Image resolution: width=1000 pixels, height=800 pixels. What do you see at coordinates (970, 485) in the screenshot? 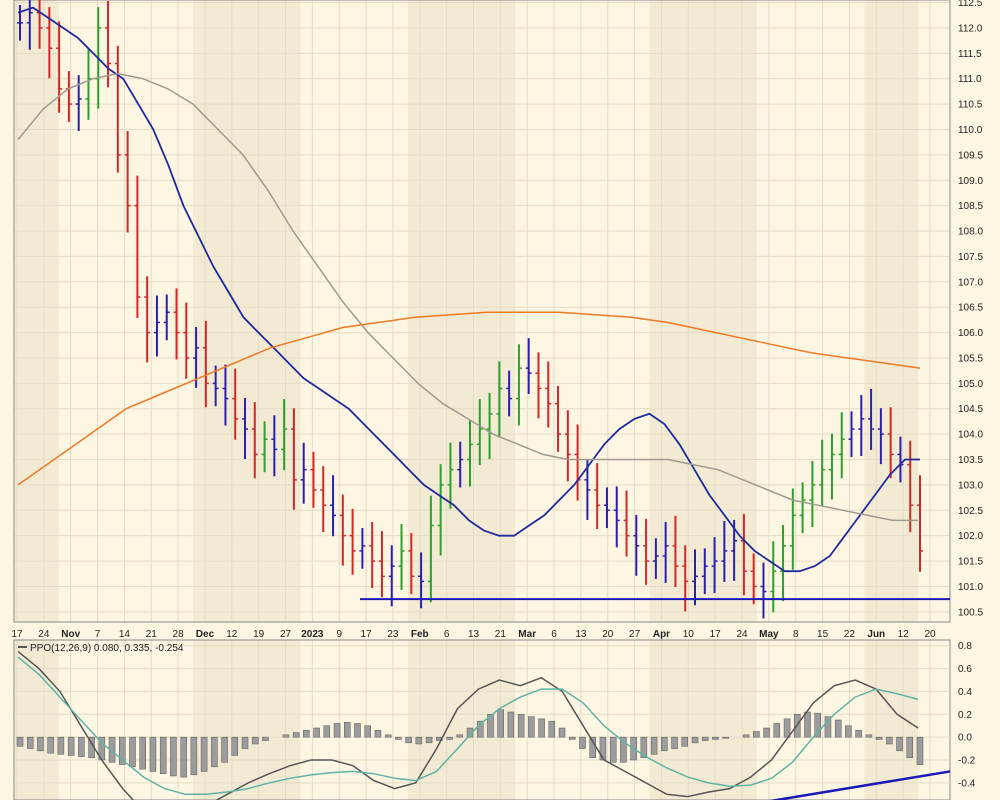
I see `price-tick-label: 103.0` at bounding box center [970, 485].